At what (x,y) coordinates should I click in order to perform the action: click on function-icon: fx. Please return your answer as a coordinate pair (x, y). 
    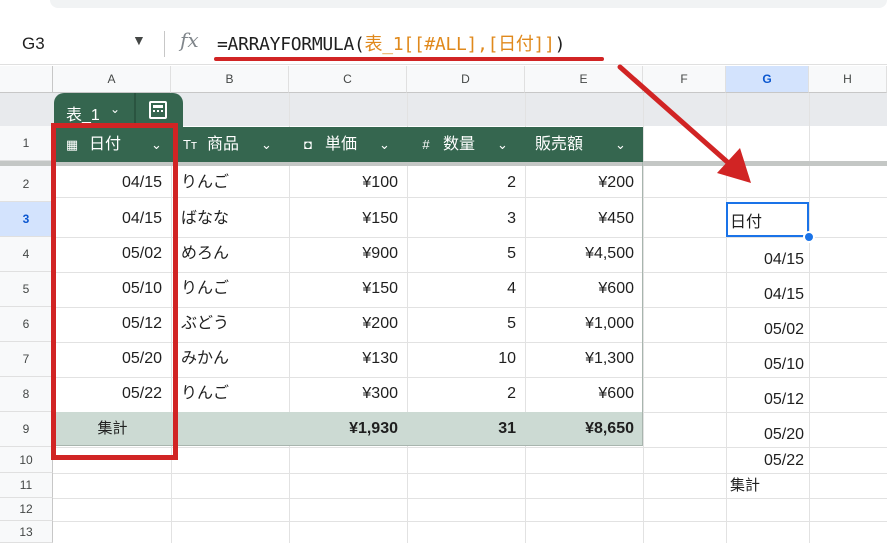
    Looking at the image, I should click on (189, 40).